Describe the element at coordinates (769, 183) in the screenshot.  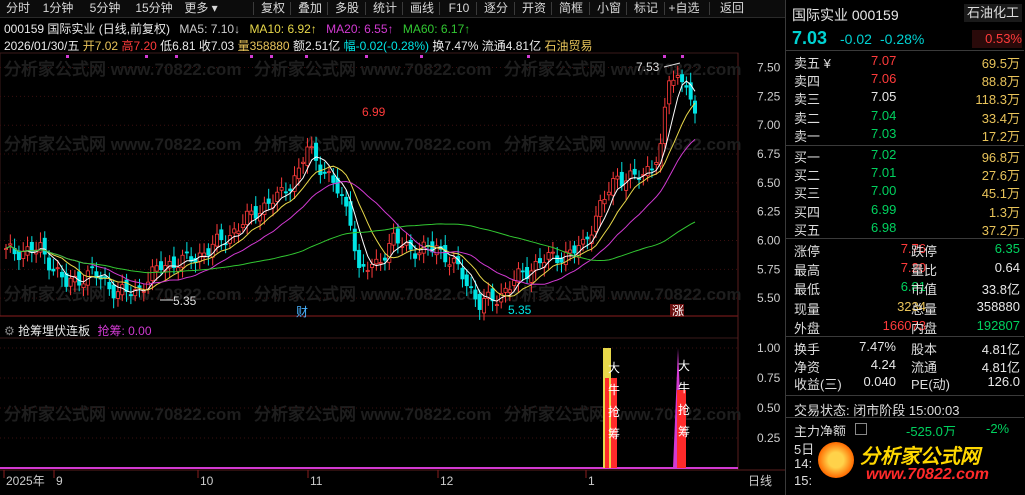
I see `price-tick-label: 6.50` at that location.